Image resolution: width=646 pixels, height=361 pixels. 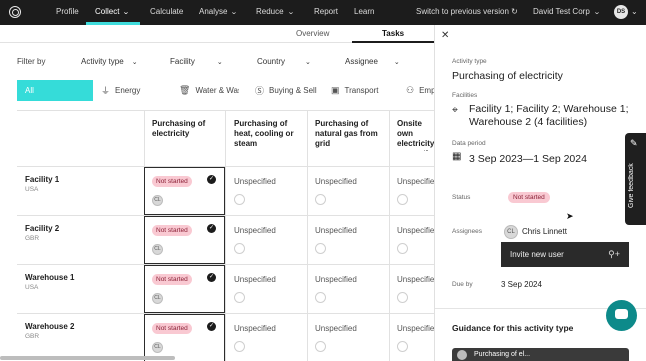 What do you see at coordinates (457, 156) in the screenshot?
I see `calendar-icon: ▦` at bounding box center [457, 156].